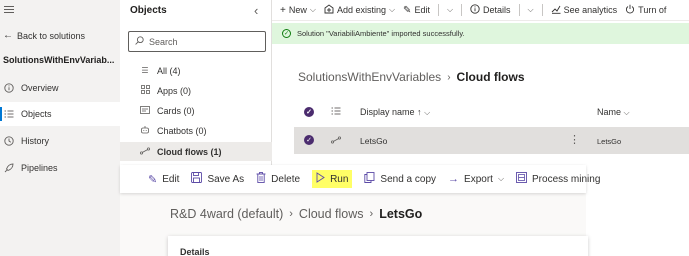 This screenshot has width=689, height=256. What do you see at coordinates (331, 214) in the screenshot?
I see `breadcrumb-cloud-flows: Cloud flows` at bounding box center [331, 214].